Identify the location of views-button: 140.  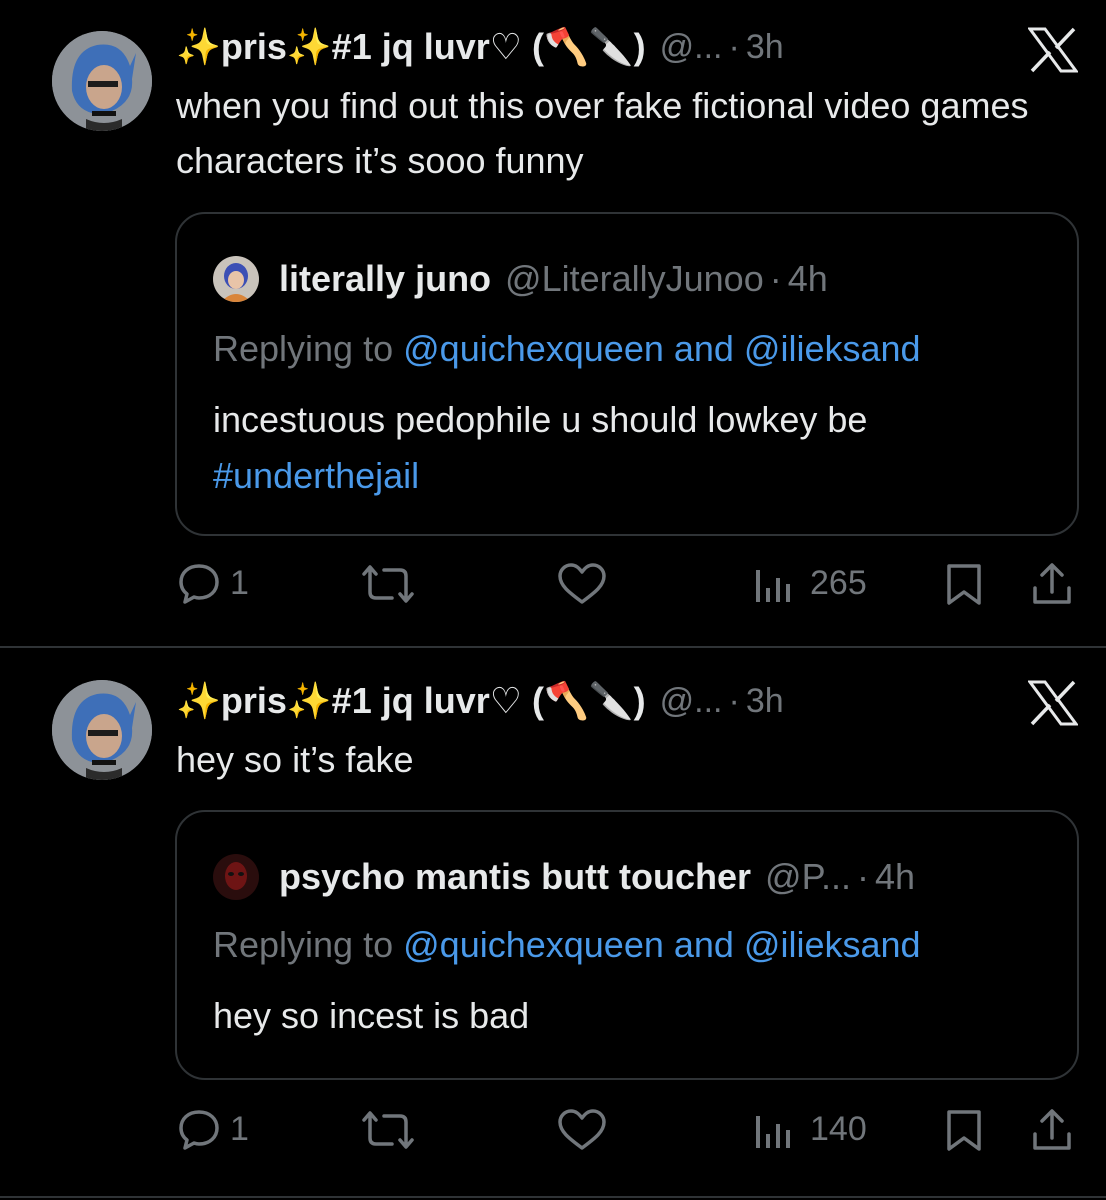
(809, 1129).